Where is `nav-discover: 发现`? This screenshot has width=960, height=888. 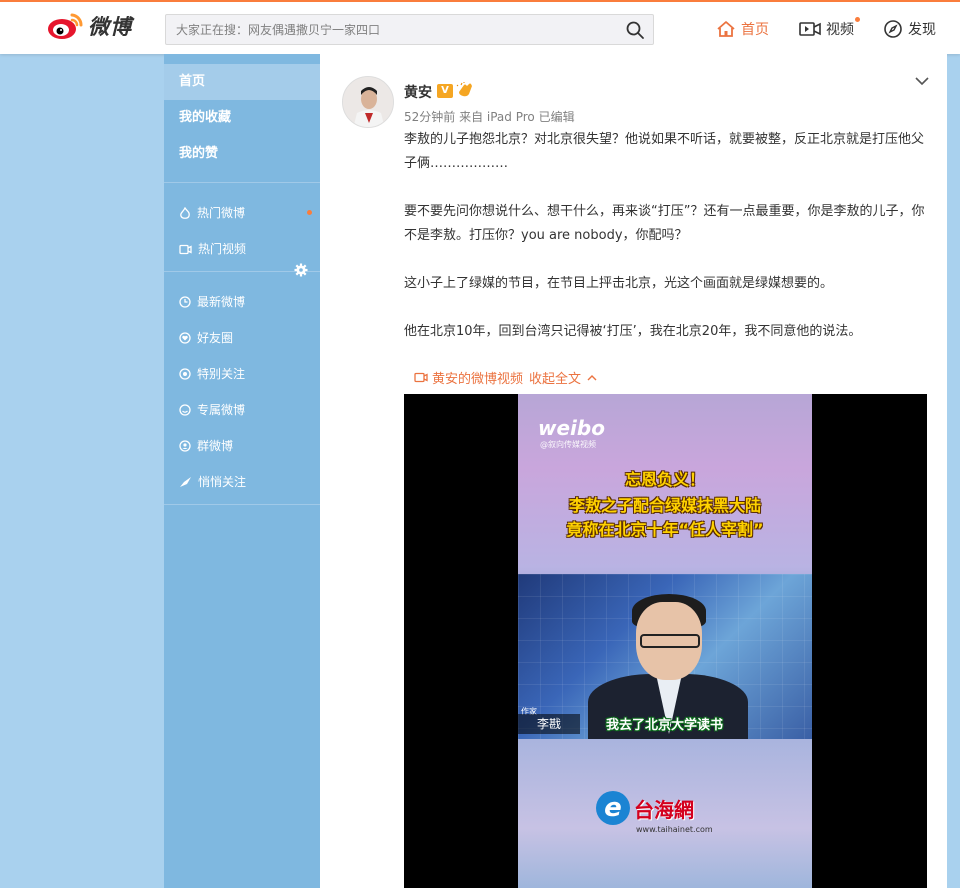
nav-discover: 发现 is located at coordinates (909, 29).